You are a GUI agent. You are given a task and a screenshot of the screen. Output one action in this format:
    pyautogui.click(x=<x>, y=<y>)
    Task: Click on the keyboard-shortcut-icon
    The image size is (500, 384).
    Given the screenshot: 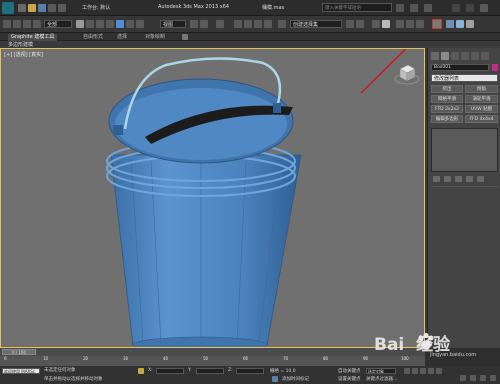 What is the action you would take?
    pyautogui.click(x=220, y=24)
    